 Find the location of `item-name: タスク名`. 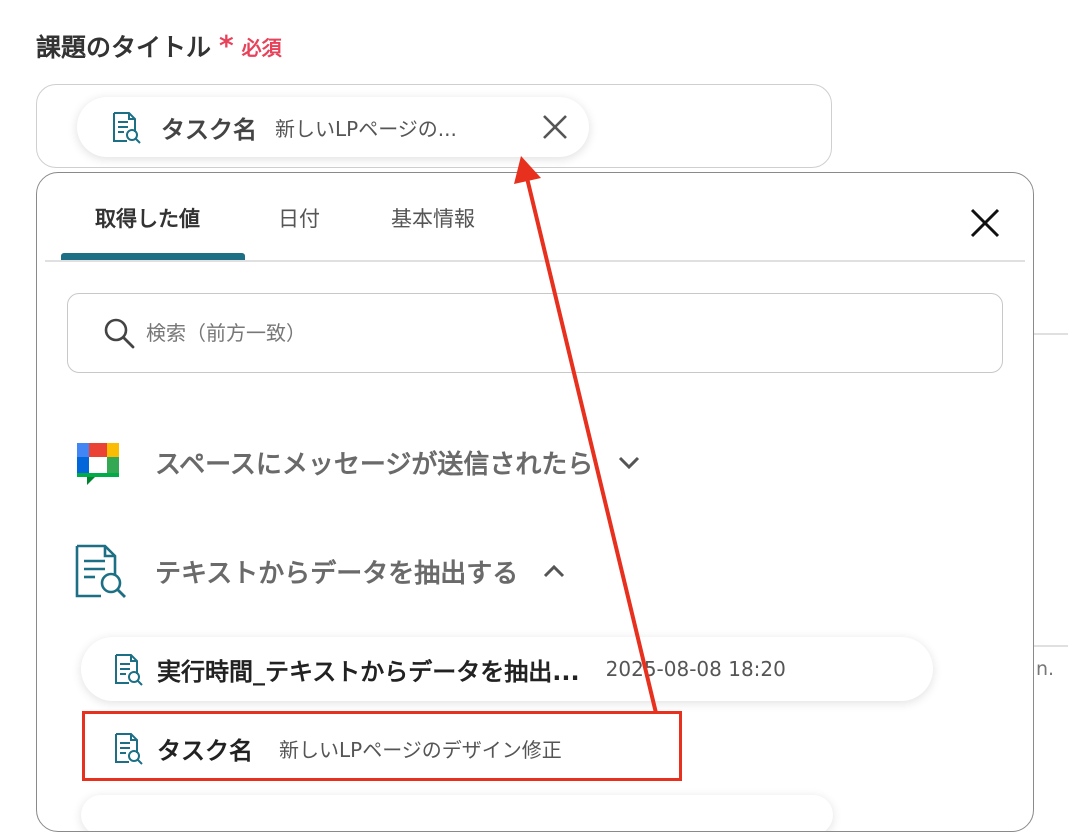

item-name: タスク名 is located at coordinates (205, 750).